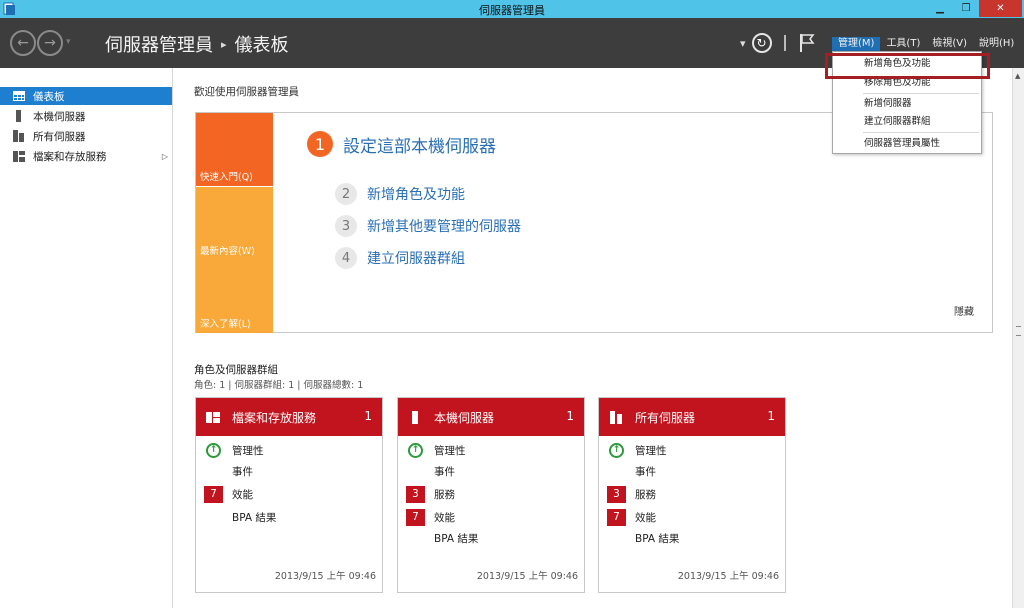  What do you see at coordinates (59, 136) in the screenshot?
I see `sidebar-item-label: 所有伺服器` at bounding box center [59, 136].